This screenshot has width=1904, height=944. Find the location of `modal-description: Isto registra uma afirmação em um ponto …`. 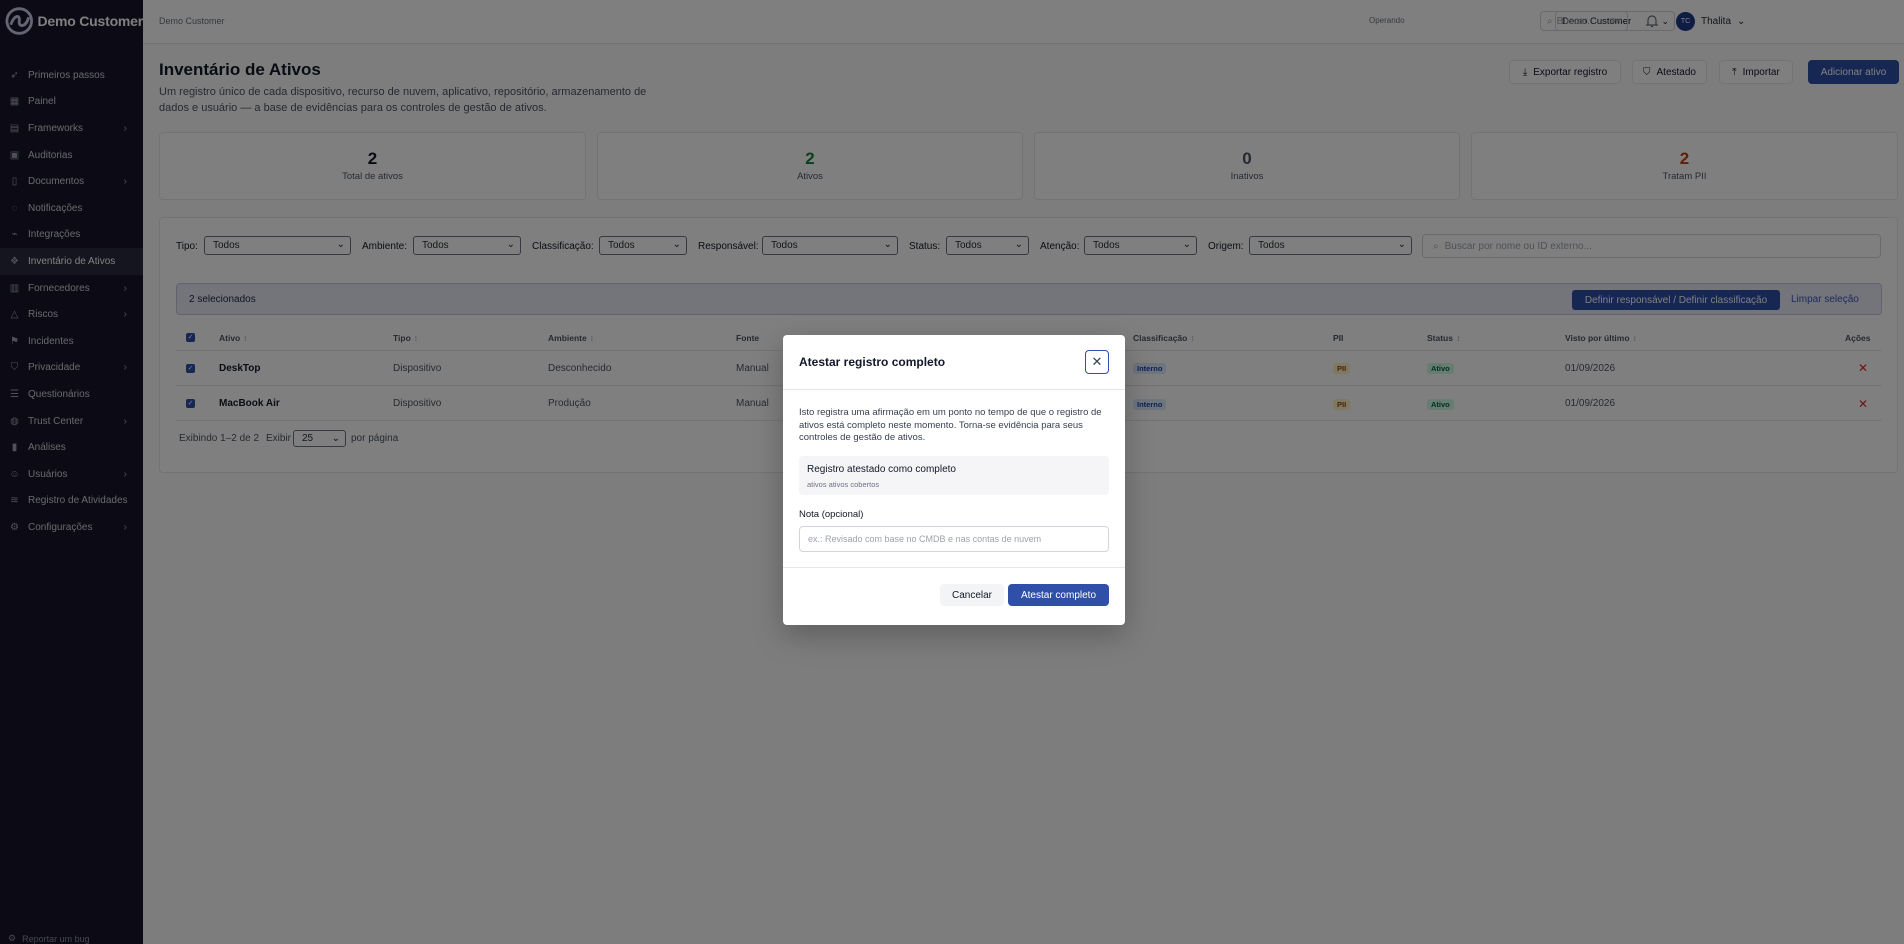

modal-description: Isto registra uma afirmação em um ponto … is located at coordinates (950, 425).